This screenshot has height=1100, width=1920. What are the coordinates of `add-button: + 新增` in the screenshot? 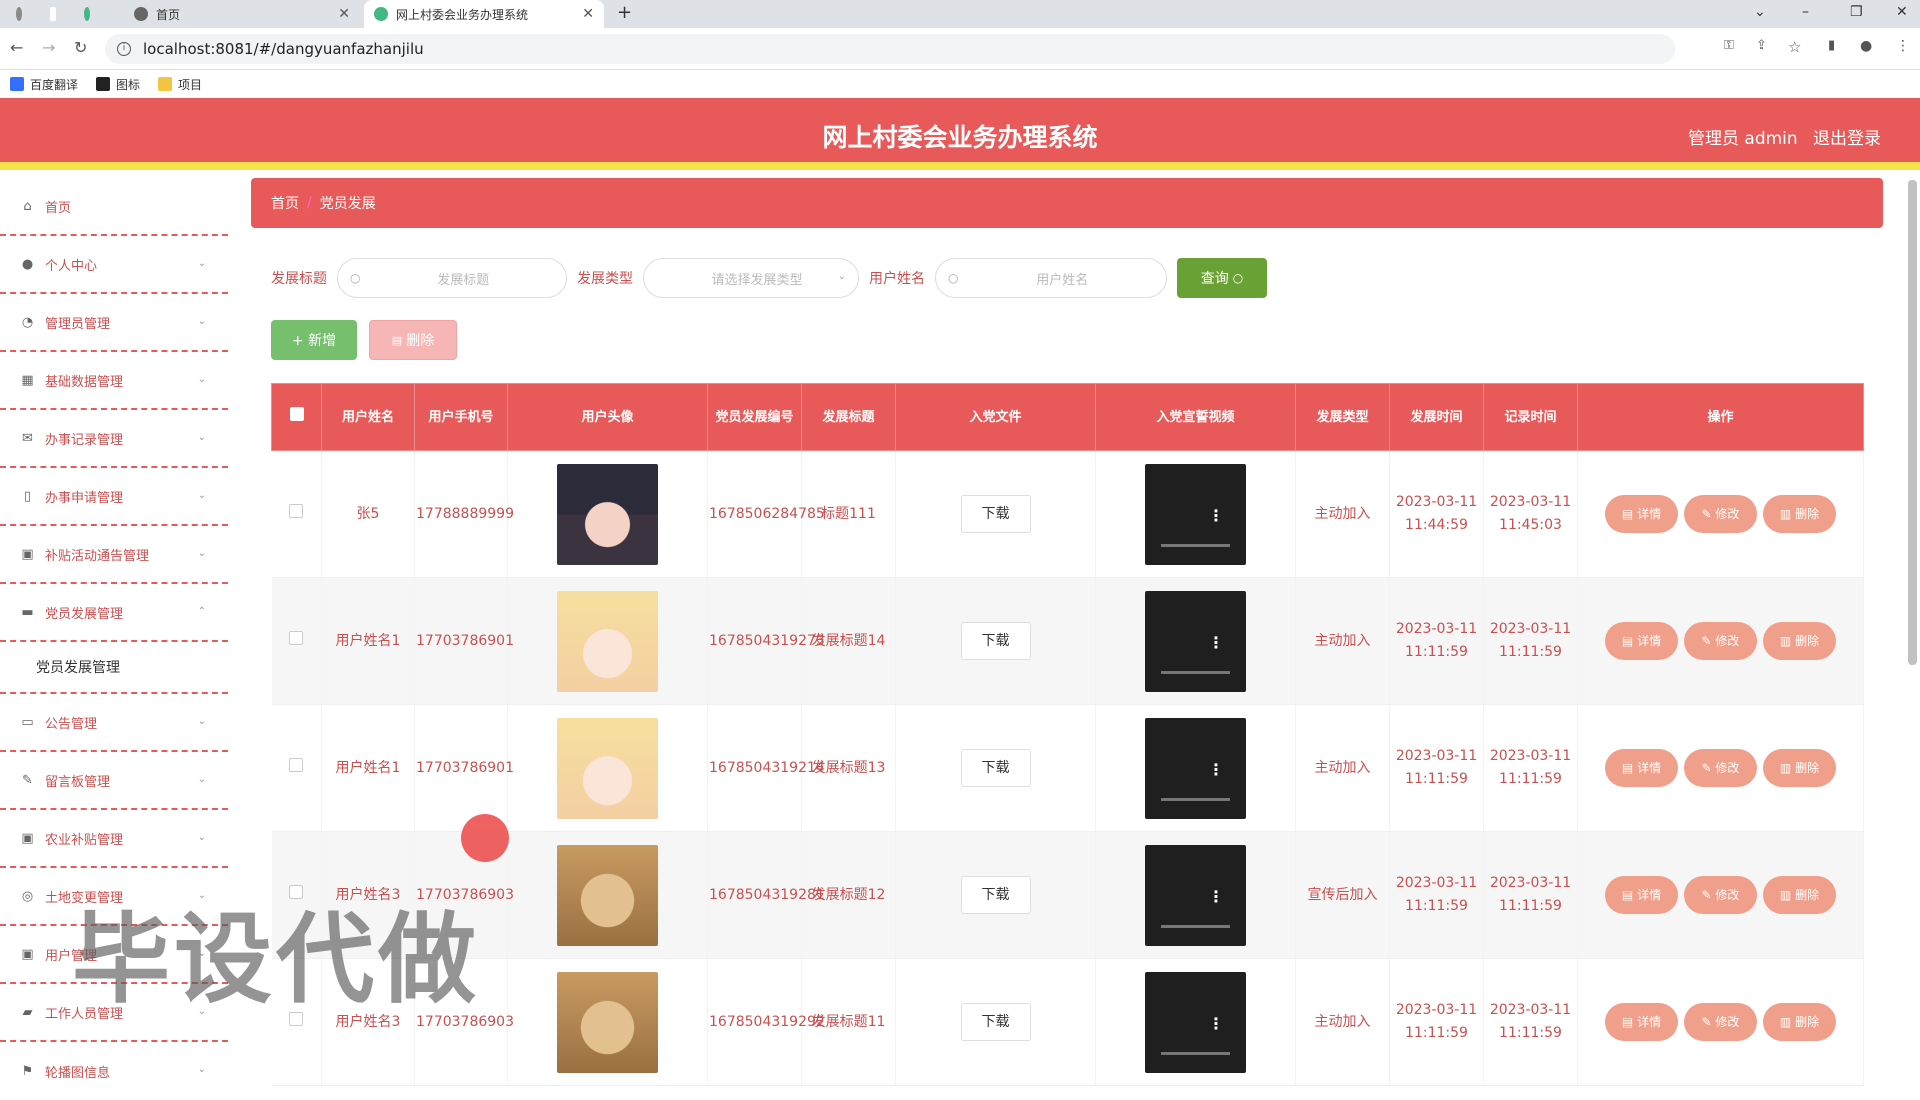 It's located at (314, 340).